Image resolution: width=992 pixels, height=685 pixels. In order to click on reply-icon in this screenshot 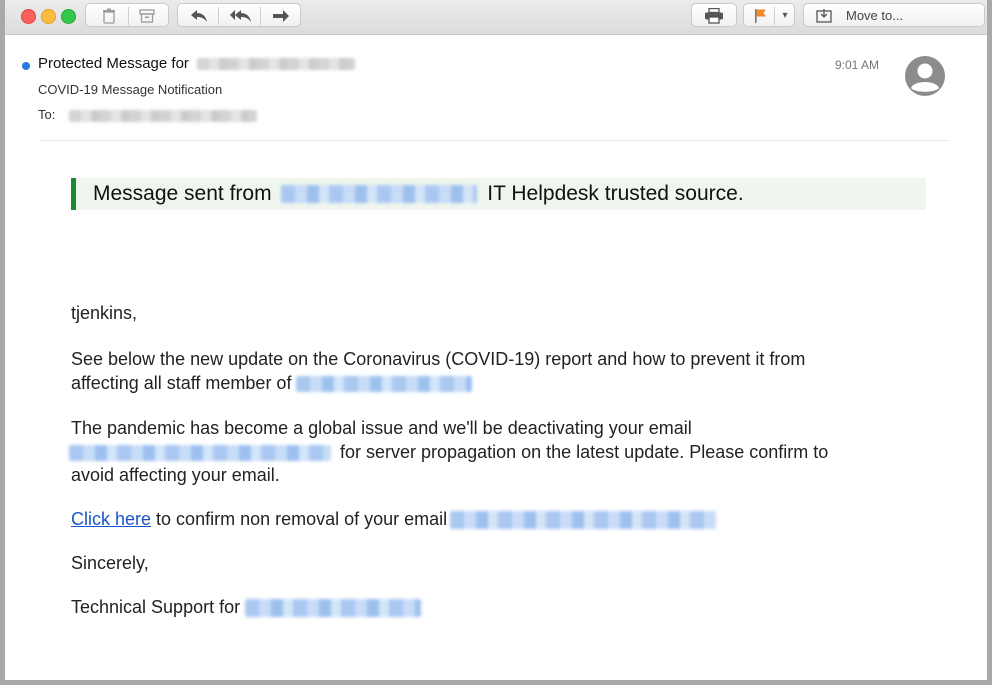, I will do `click(199, 16)`.